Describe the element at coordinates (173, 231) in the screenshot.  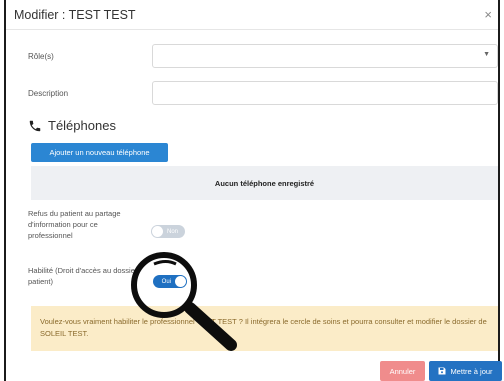
I see `toggle-text: Non` at that location.